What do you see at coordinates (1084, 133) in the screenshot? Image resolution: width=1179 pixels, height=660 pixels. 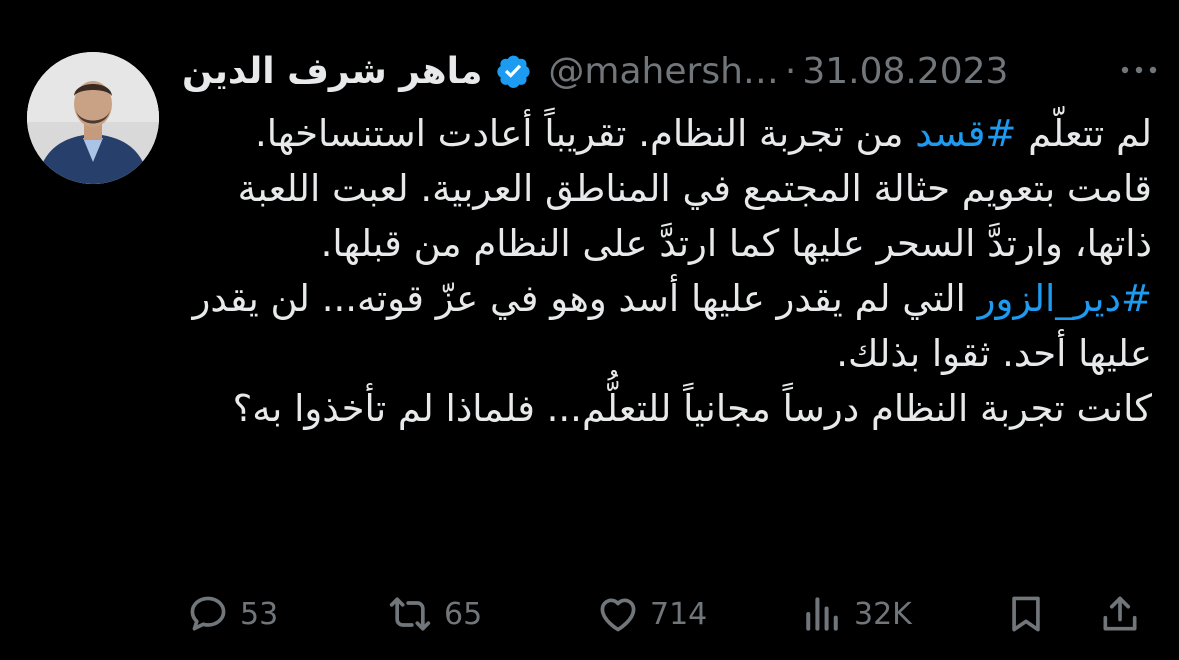 I see `tweet-text-segment: لم تتعلّم` at bounding box center [1084, 133].